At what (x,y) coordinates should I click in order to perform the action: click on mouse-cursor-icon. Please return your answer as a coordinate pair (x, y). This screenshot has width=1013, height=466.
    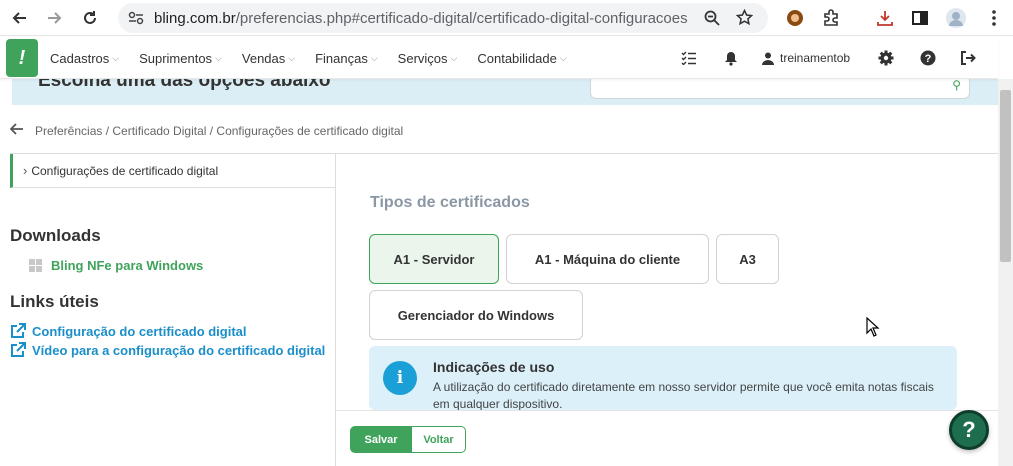
    Looking at the image, I should click on (873, 327).